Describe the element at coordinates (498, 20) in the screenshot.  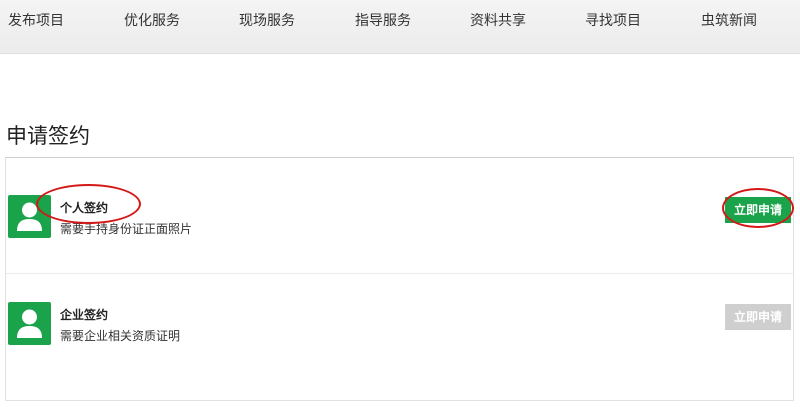
I see `nav-item-resource-sharing: 资料共享` at that location.